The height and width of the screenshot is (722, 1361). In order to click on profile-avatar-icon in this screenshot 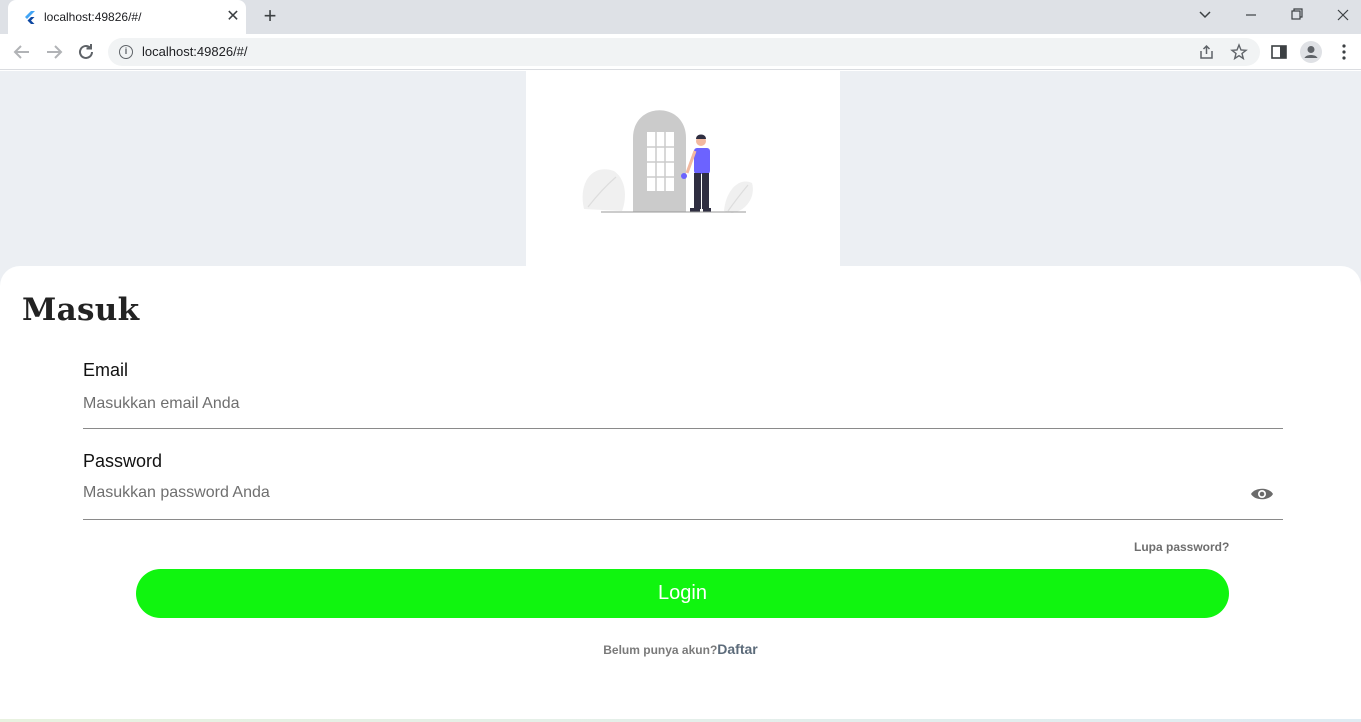, I will do `click(1311, 52)`.